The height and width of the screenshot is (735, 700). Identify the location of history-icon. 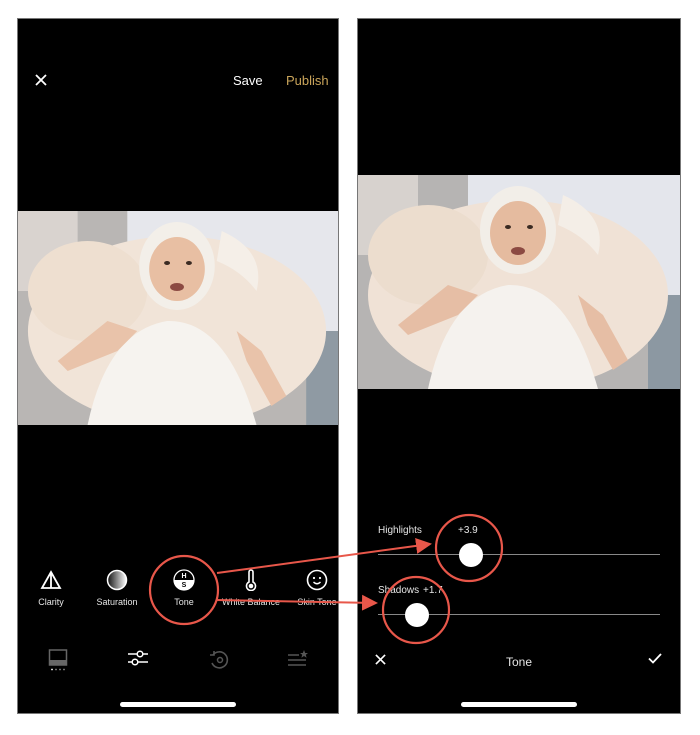
(219, 660).